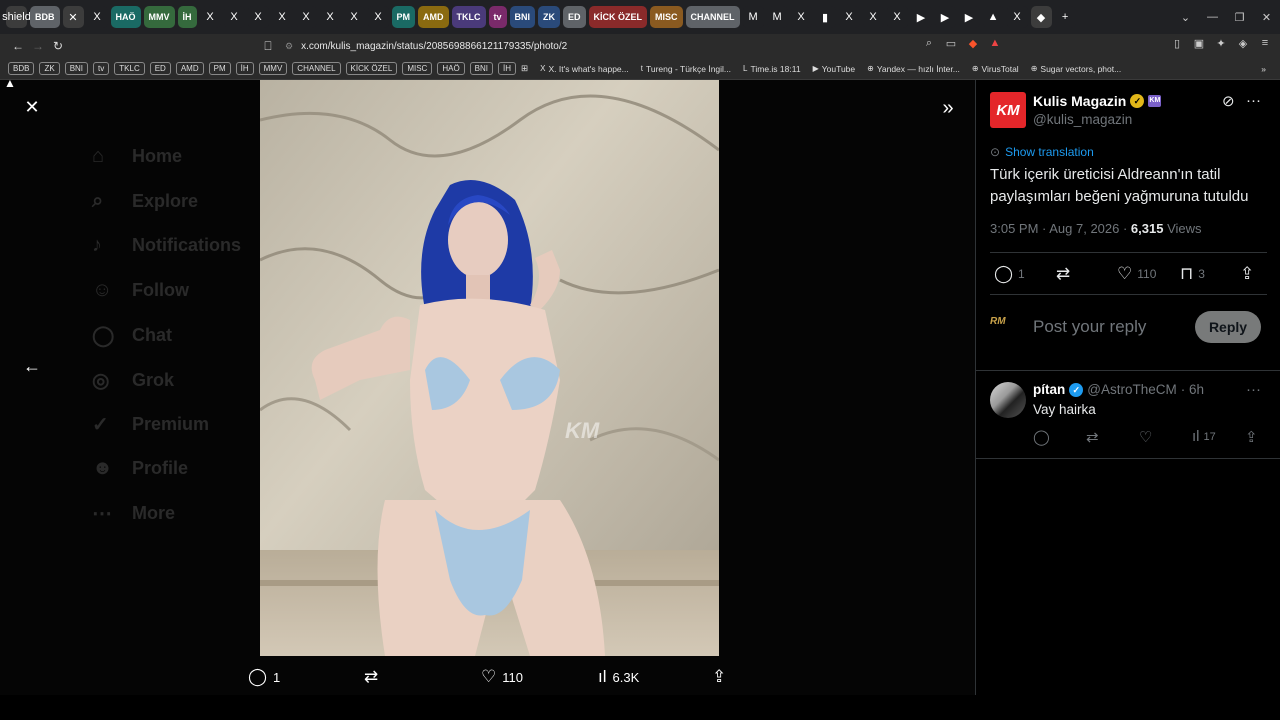  What do you see at coordinates (1065, 274) in the screenshot?
I see `repost-button: ⇄` at bounding box center [1065, 274].